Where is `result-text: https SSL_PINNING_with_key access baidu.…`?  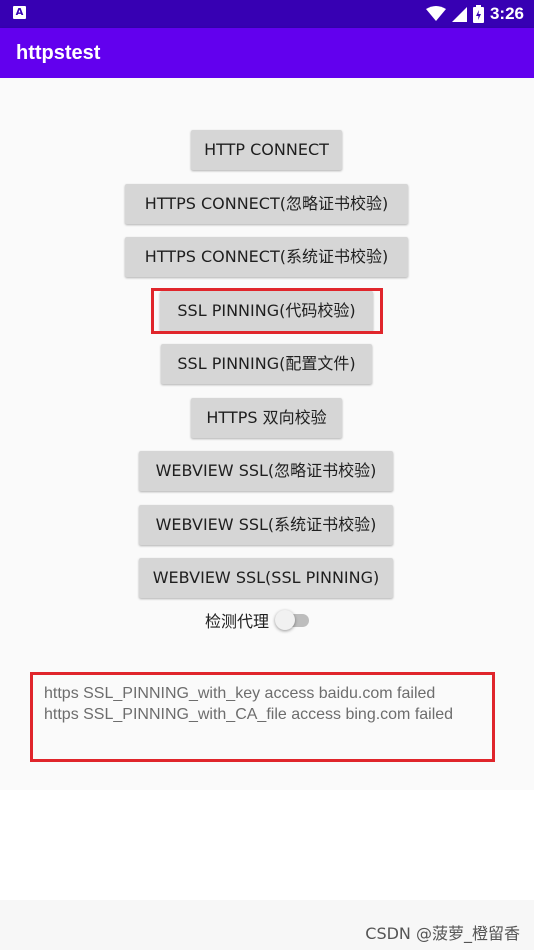
result-text: https SSL_PINNING_with_key access baidu.… is located at coordinates (264, 704).